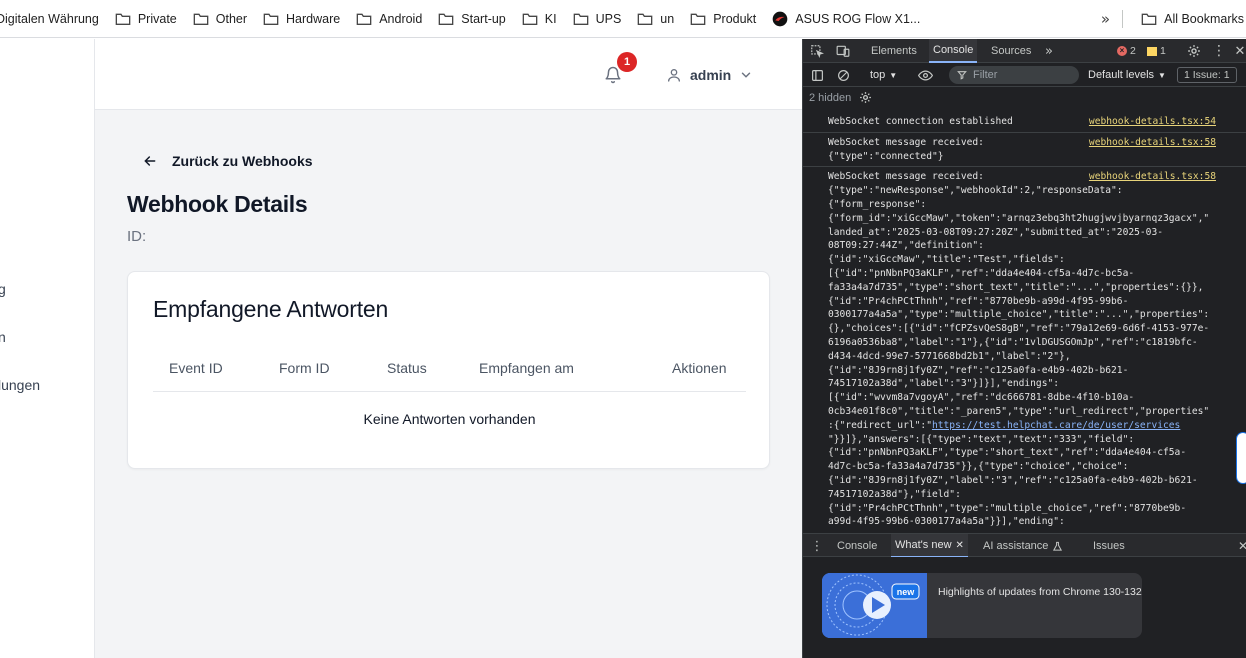 Image resolution: width=1246 pixels, height=658 pixels. I want to click on back-to-webhooks-link: Zurück zu Webhooks, so click(227, 161).